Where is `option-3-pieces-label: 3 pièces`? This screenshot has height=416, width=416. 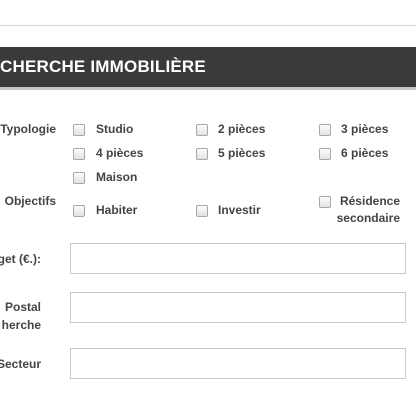
option-3-pieces-label: 3 pièces is located at coordinates (365, 129).